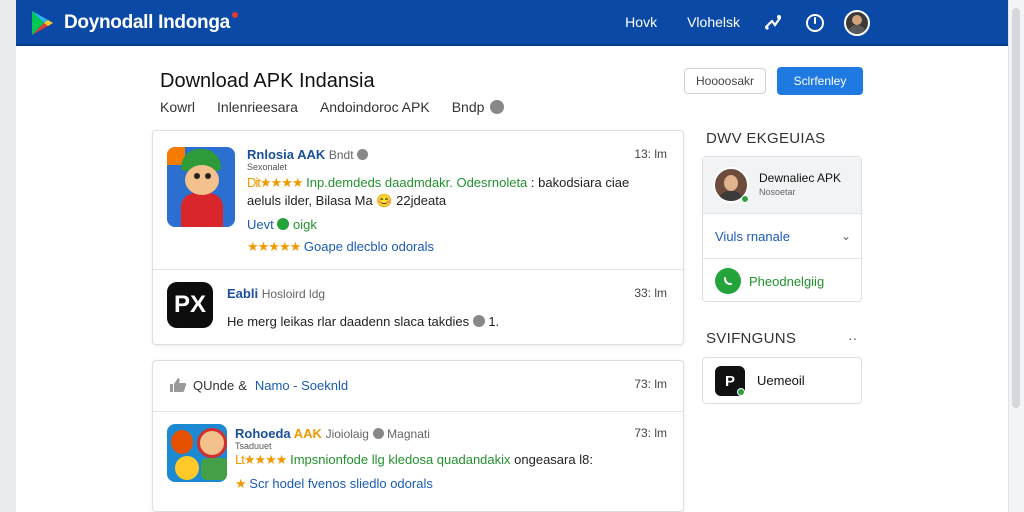 The width and height of the screenshot is (1024, 512). I want to click on breadcrumb-item: Andoindoroc APK, so click(375, 107).